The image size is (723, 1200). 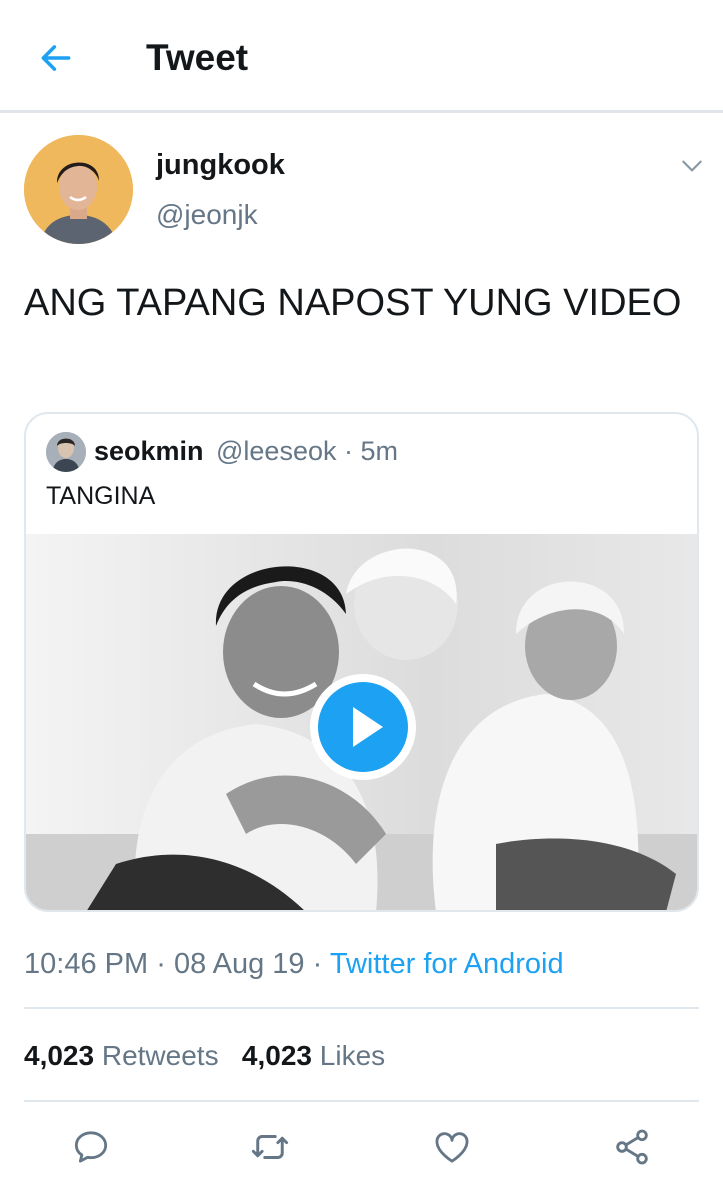 What do you see at coordinates (361, 56) in the screenshot?
I see `top-bar: Tweet` at bounding box center [361, 56].